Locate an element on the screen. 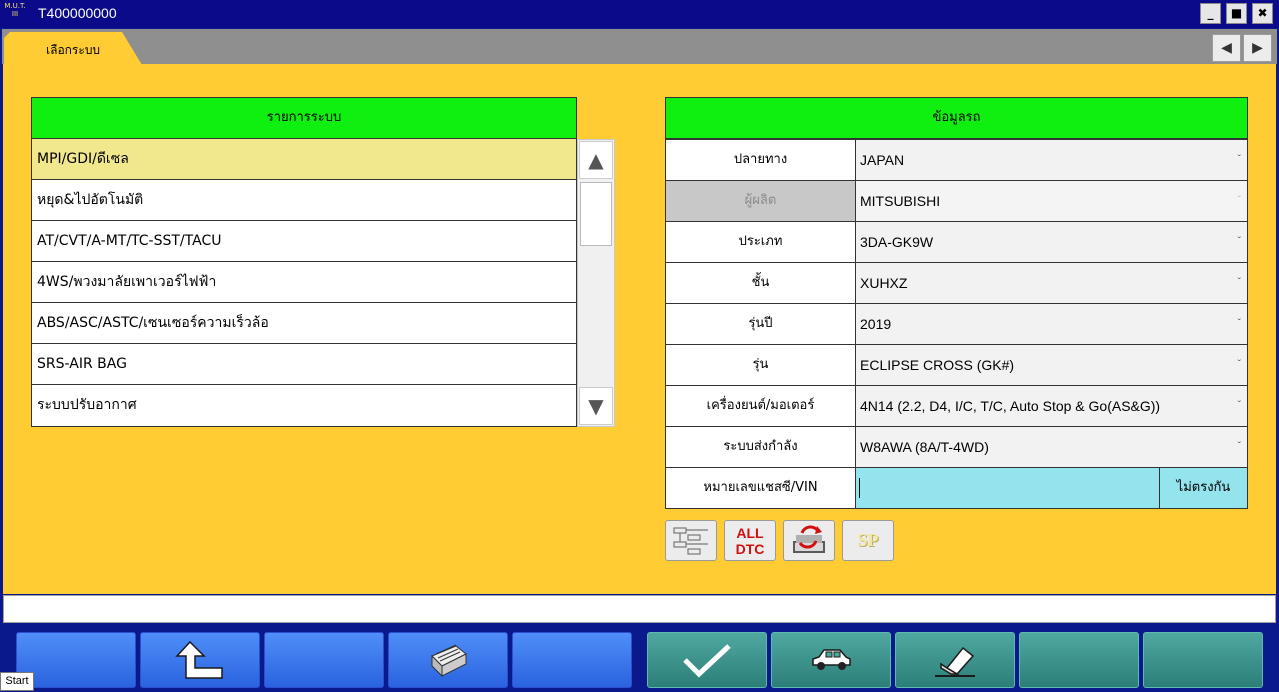 The height and width of the screenshot is (692, 1279). title-bar: M.U.T. III T400000000 _ ■ ✖ is located at coordinates (639, 14).